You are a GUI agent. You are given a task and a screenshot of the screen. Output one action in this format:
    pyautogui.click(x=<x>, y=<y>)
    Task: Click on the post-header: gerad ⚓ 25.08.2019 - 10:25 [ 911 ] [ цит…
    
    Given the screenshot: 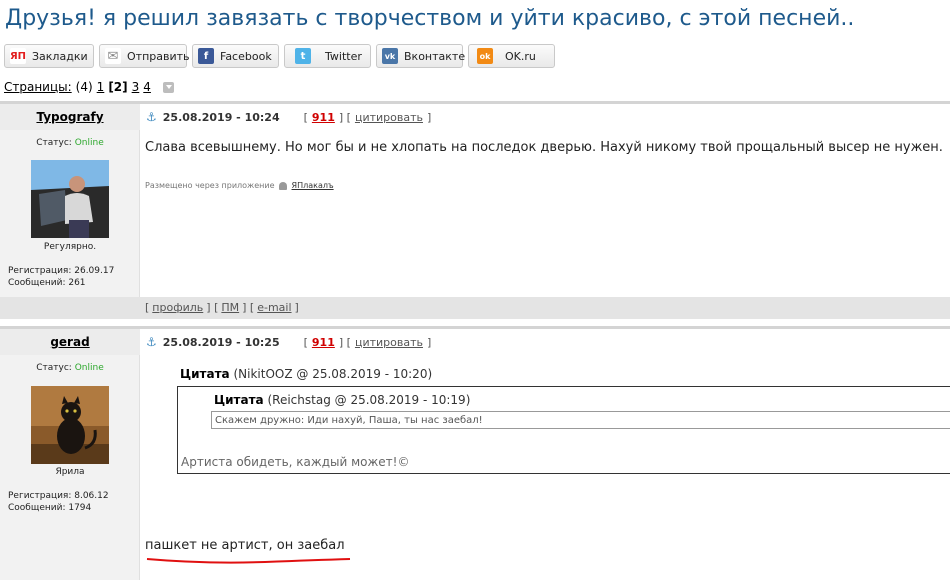 What is the action you would take?
    pyautogui.click(x=475, y=342)
    